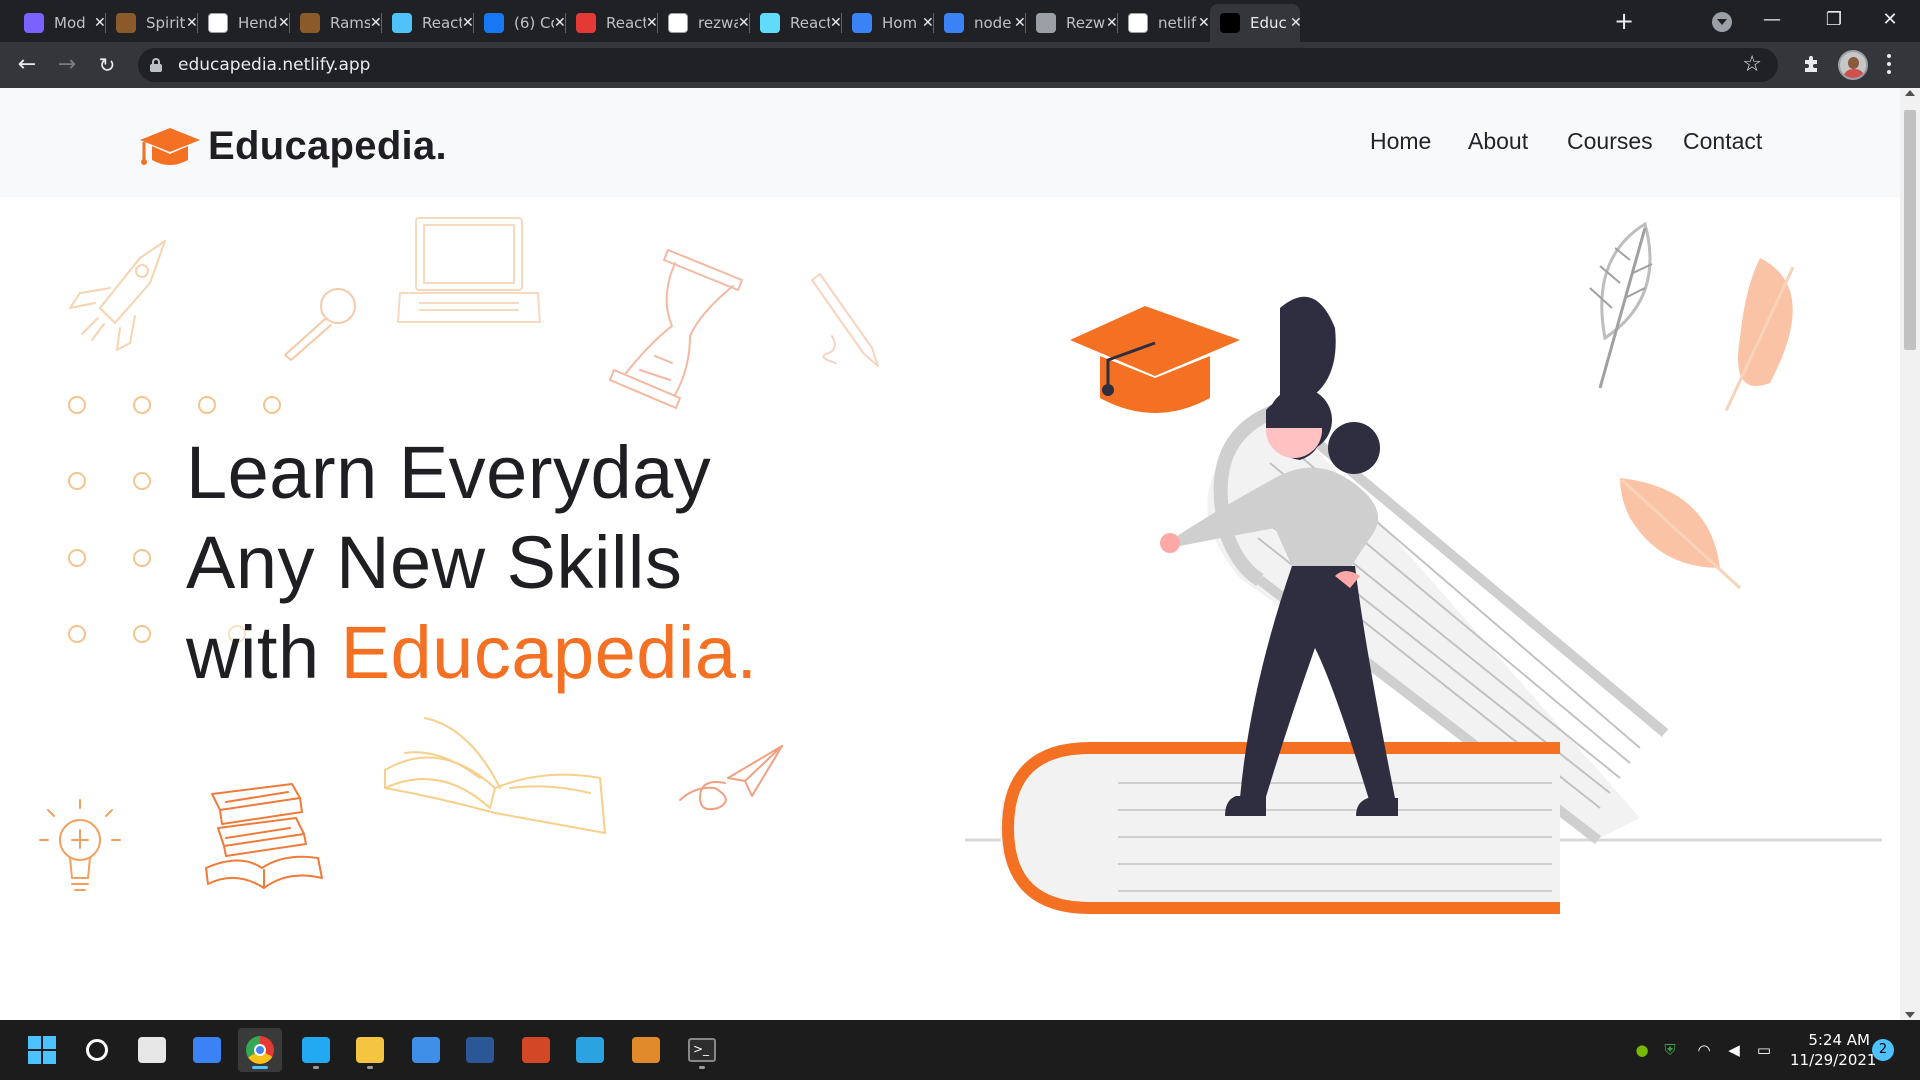  Describe the element at coordinates (536, 1050) in the screenshot. I see `taskbar-powerpoint-icon` at that location.